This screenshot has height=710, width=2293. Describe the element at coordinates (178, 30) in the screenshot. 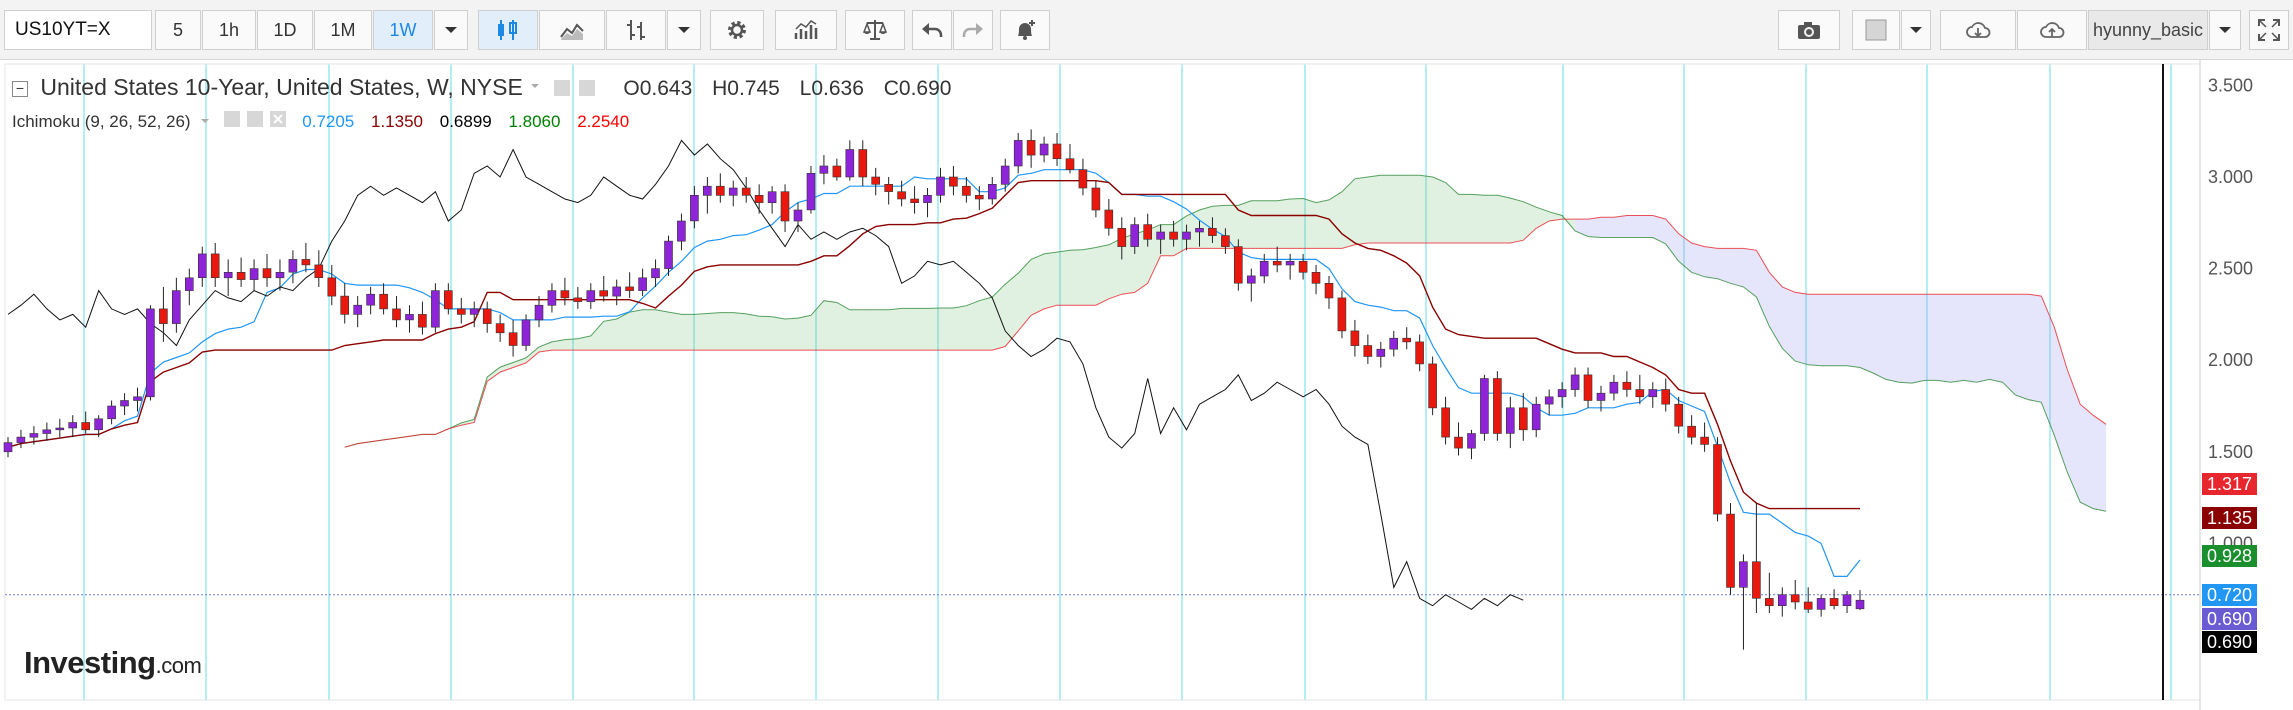

I see `interval-5m-button: 5` at that location.